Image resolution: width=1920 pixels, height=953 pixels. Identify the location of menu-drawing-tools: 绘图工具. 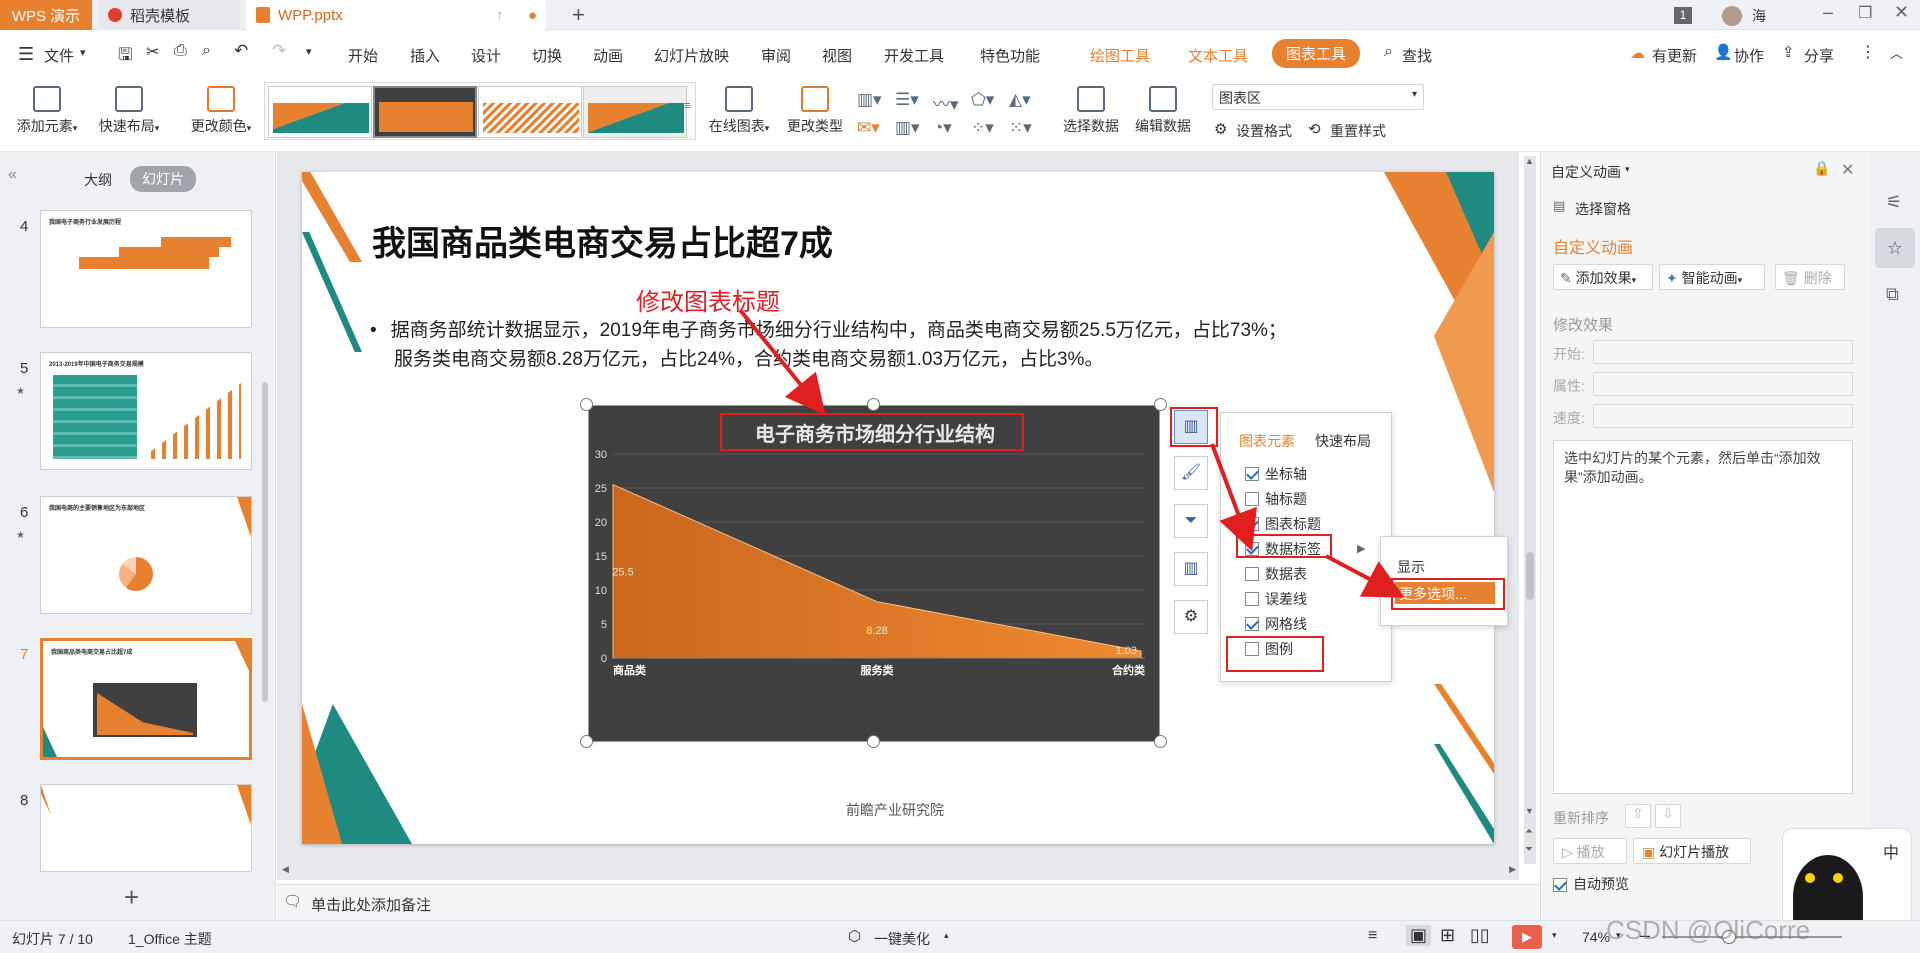
(1120, 55).